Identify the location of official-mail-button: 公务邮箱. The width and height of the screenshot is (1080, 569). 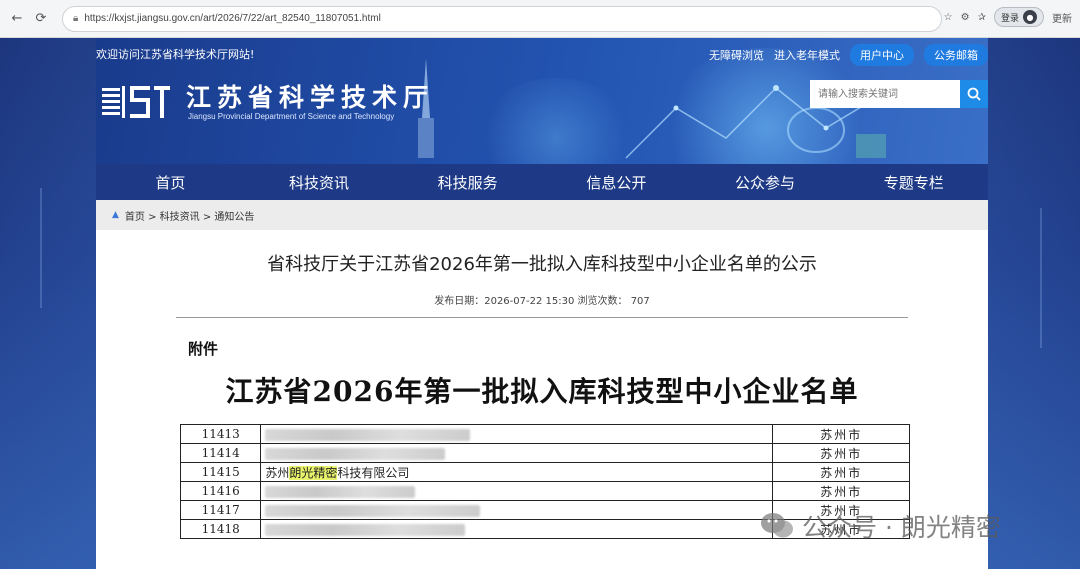
(956, 55).